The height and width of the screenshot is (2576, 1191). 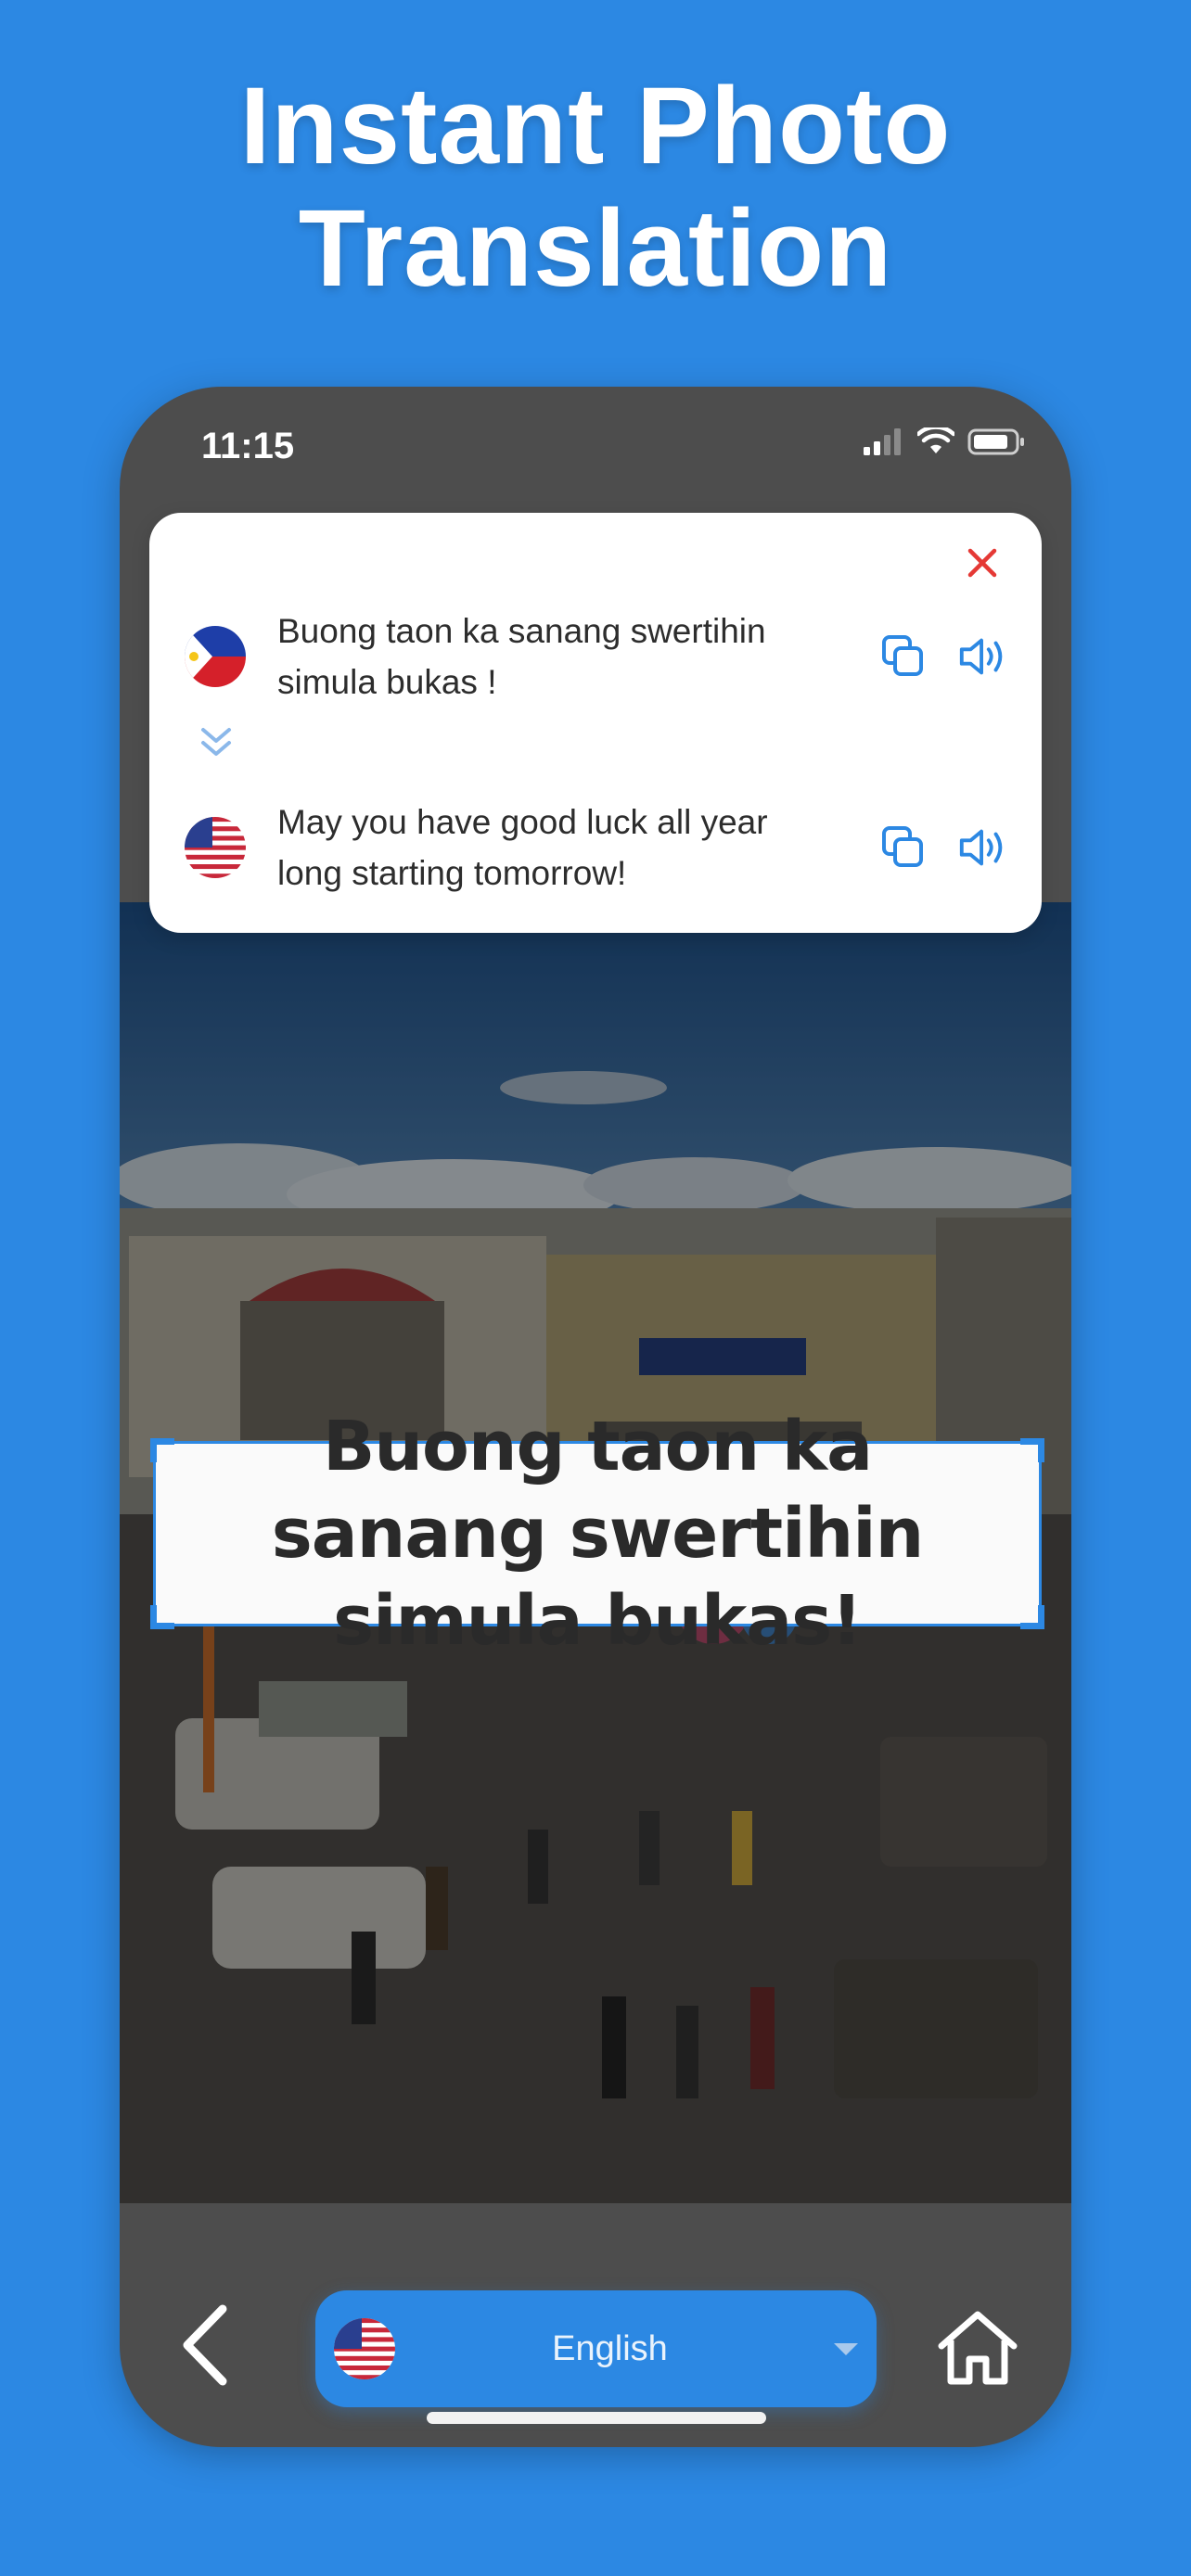 I want to click on speak-target-button, so click(x=983, y=847).